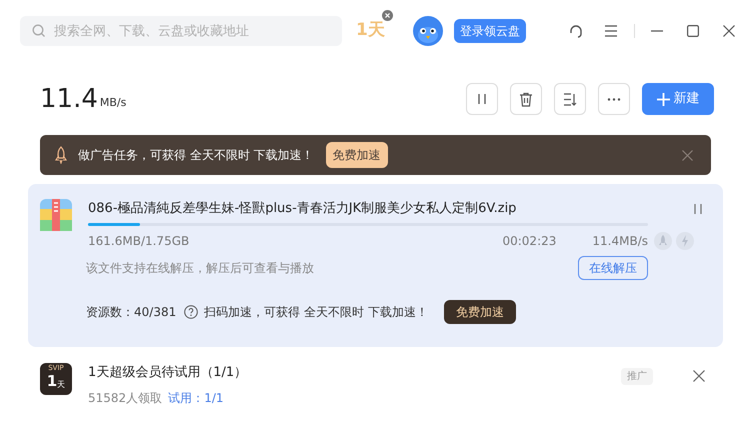 The height and width of the screenshot is (431, 751). What do you see at coordinates (168, 373) in the screenshot?
I see `promo-title: 1天超级会员待试用（1/1）` at bounding box center [168, 373].